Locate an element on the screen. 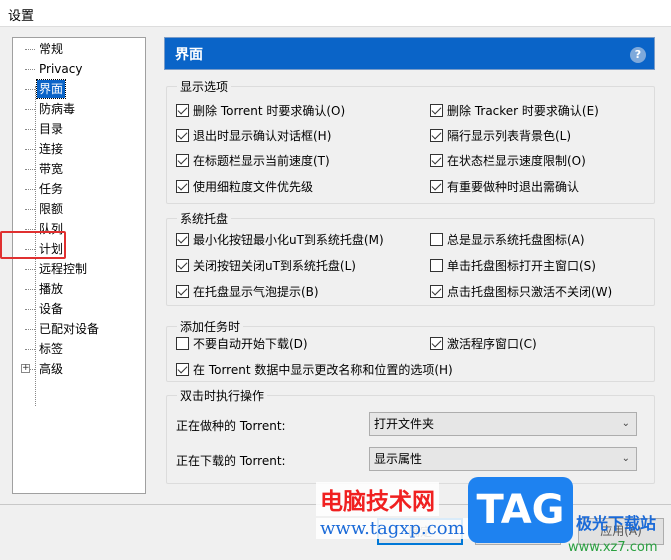  checkbox-label: 使用细粒度文件优先级 is located at coordinates (253, 187).